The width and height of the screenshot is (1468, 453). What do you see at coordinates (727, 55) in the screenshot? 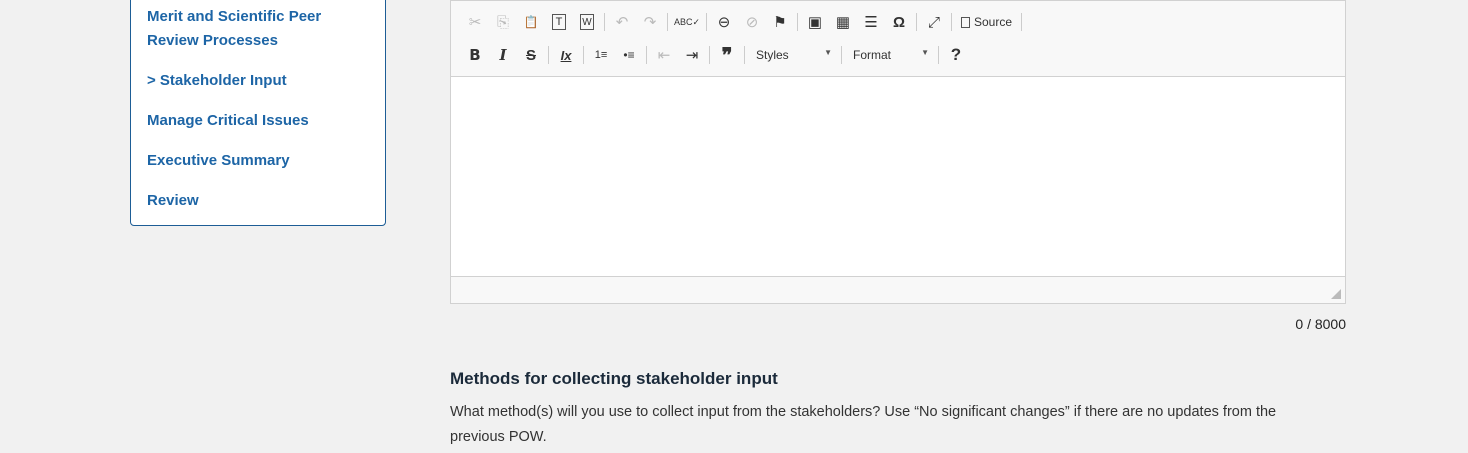
I see `blockquote-icon: ❞` at bounding box center [727, 55].